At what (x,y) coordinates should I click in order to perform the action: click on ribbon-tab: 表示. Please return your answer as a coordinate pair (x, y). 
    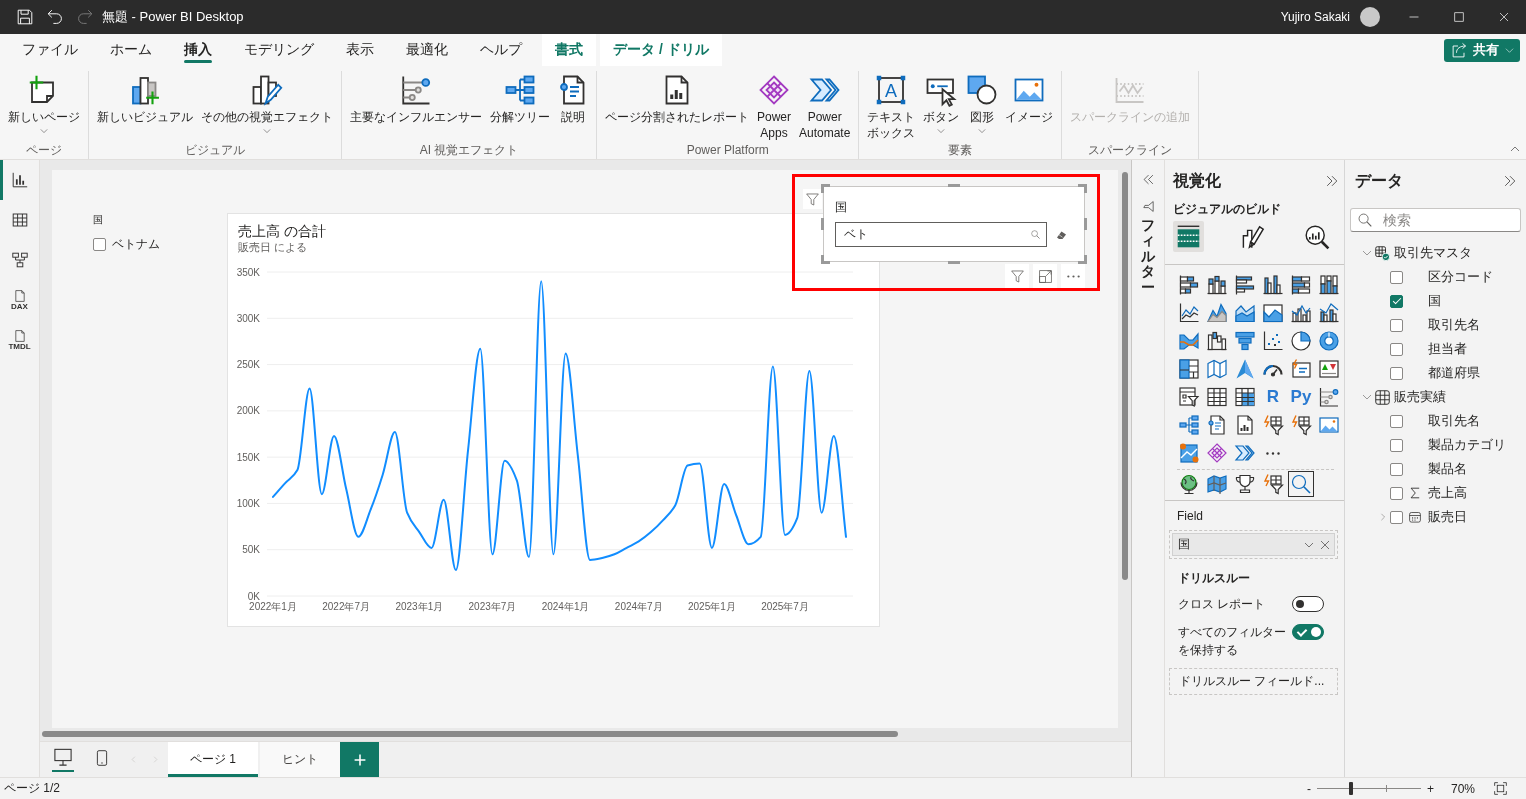
    Looking at the image, I should click on (360, 50).